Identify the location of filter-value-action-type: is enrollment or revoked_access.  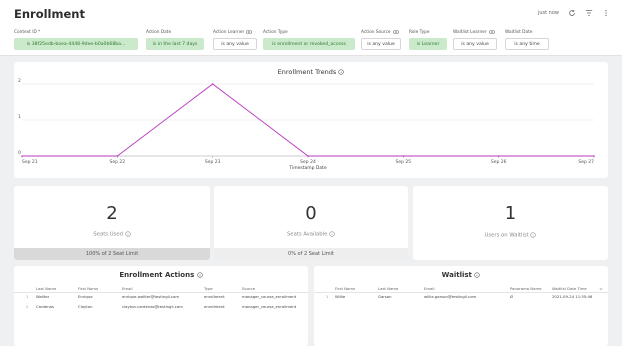
(309, 44).